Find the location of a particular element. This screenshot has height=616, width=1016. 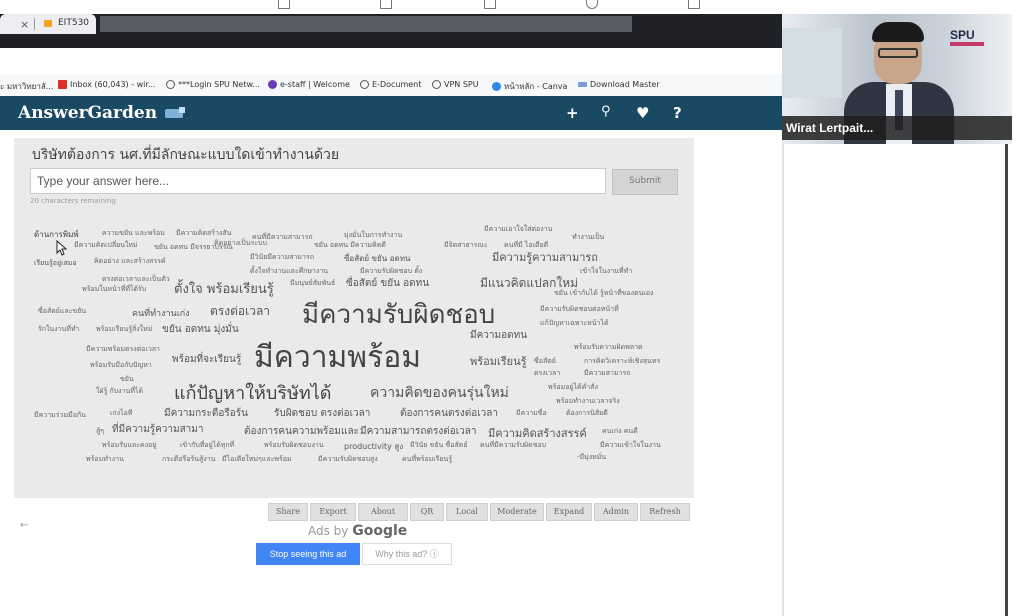

toolbar-button-admin: Admin is located at coordinates (616, 512).